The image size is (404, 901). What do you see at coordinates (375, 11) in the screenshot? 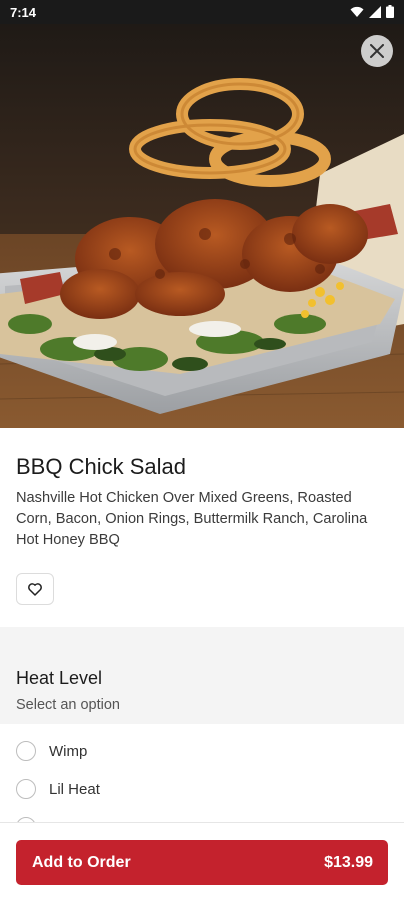
I see `signal-icon` at bounding box center [375, 11].